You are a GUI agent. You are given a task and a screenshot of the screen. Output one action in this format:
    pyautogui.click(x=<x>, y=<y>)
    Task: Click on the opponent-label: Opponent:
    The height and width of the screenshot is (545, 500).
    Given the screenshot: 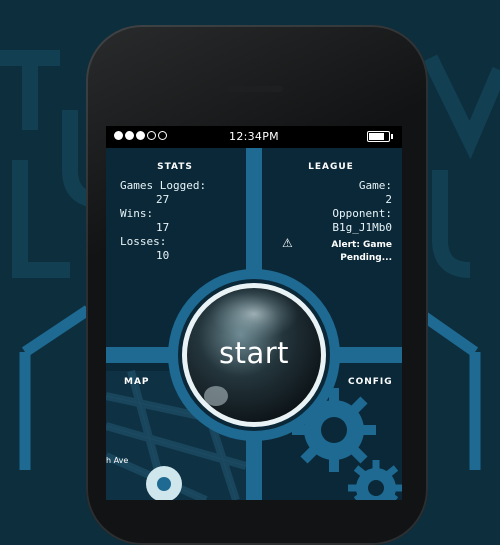 What is the action you would take?
    pyautogui.click(x=362, y=213)
    